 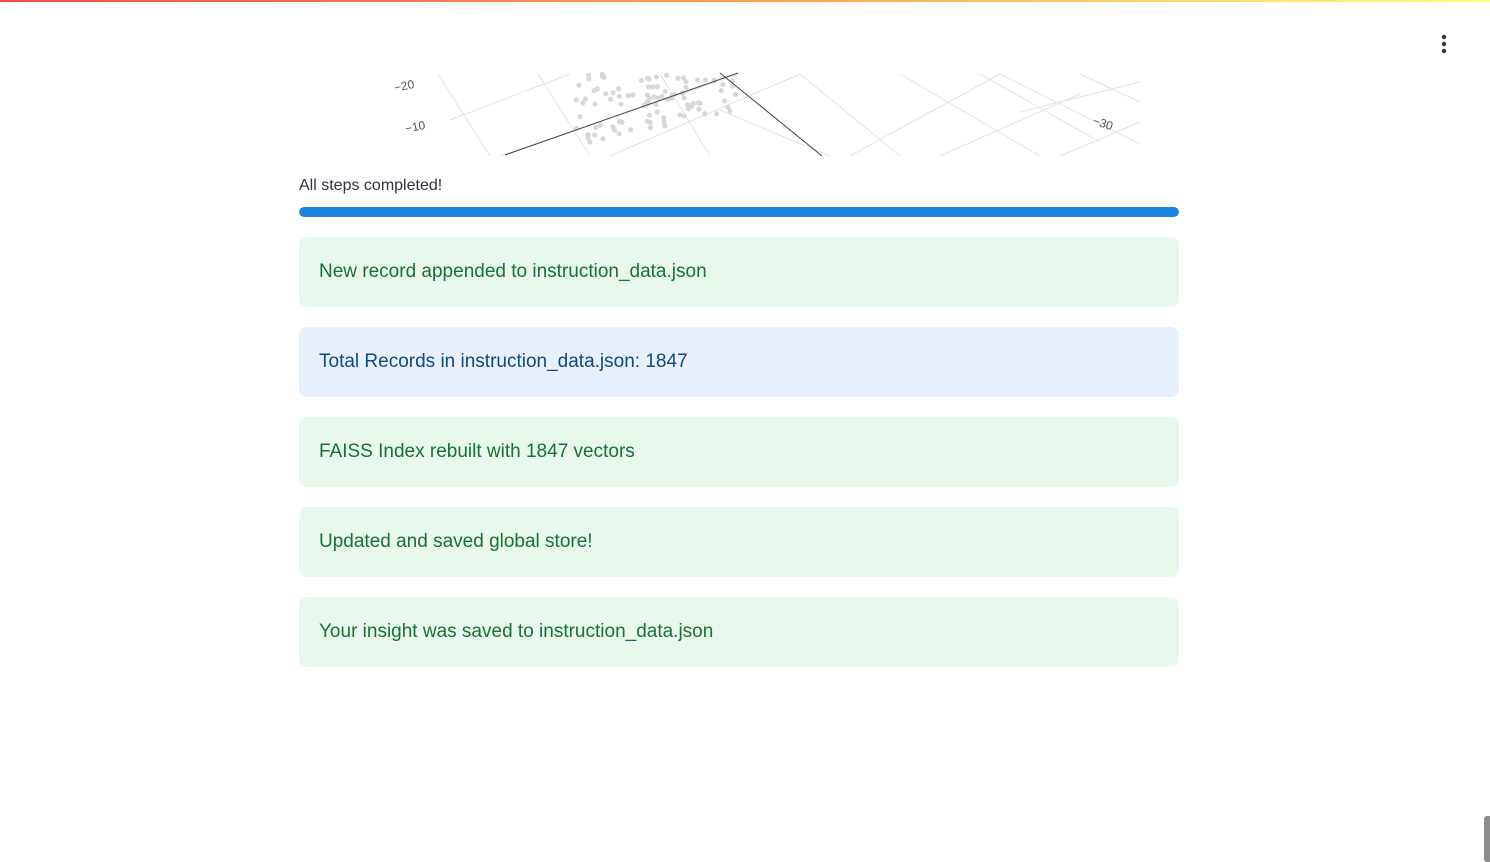 I want to click on main-menu-button, so click(x=1444, y=44).